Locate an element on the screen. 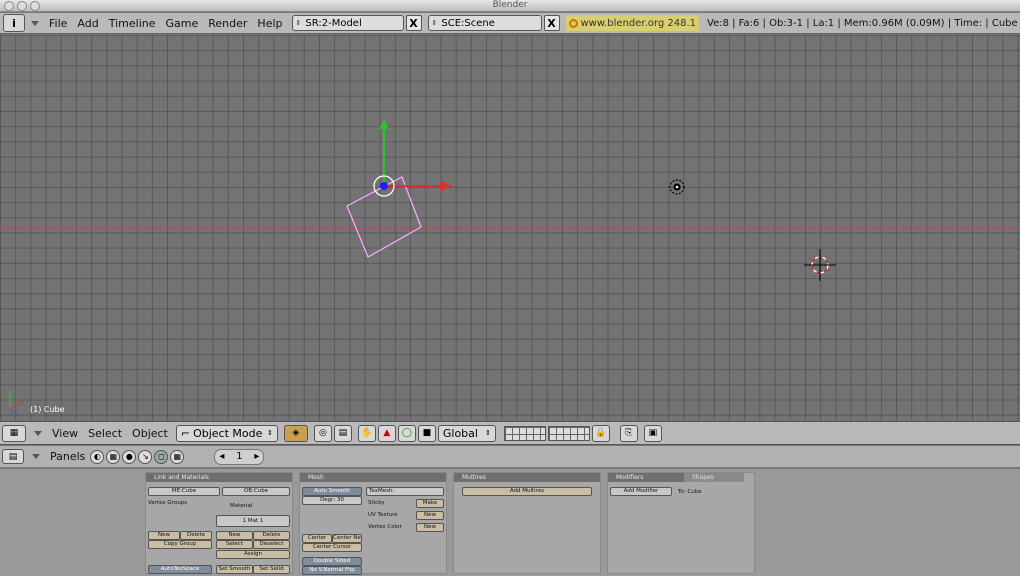  copy-group-button: Copy Group is located at coordinates (180, 544).